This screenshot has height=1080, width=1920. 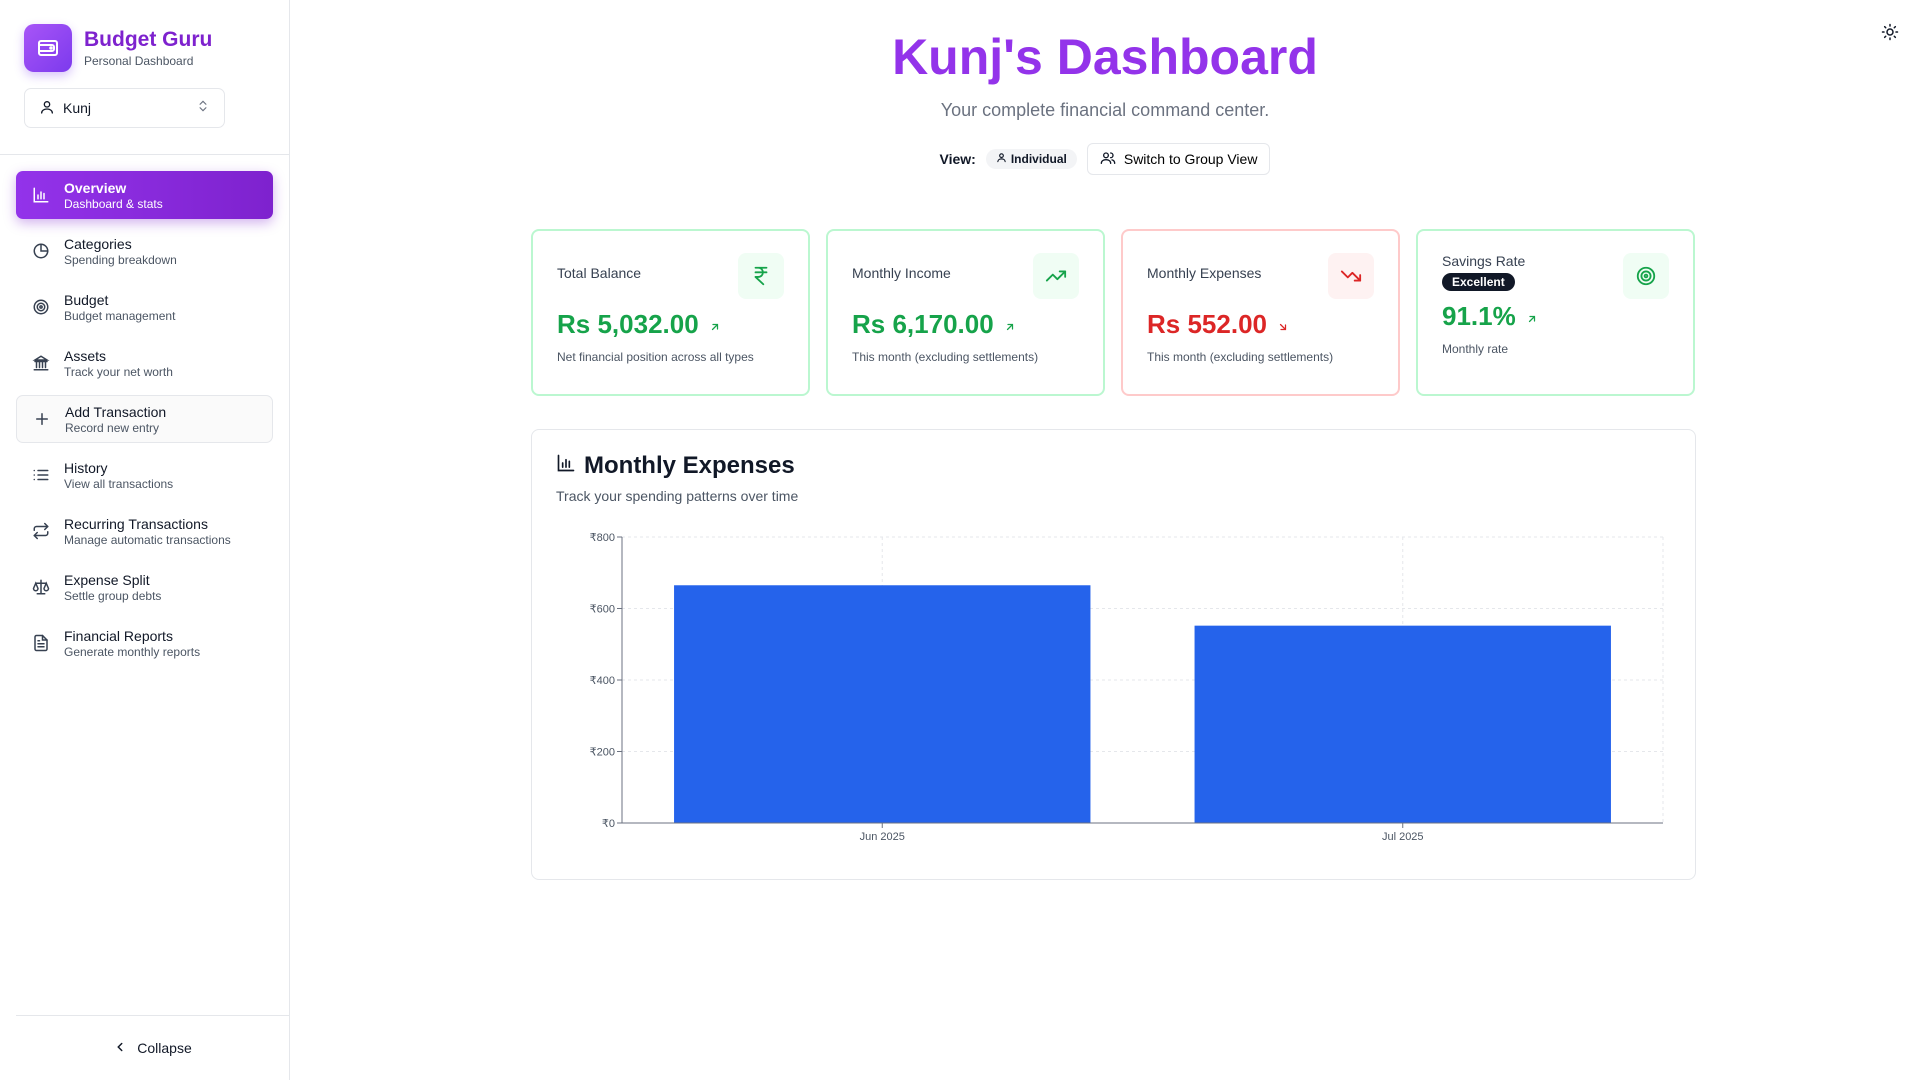 What do you see at coordinates (1351, 276) in the screenshot?
I see `trending-down-icon` at bounding box center [1351, 276].